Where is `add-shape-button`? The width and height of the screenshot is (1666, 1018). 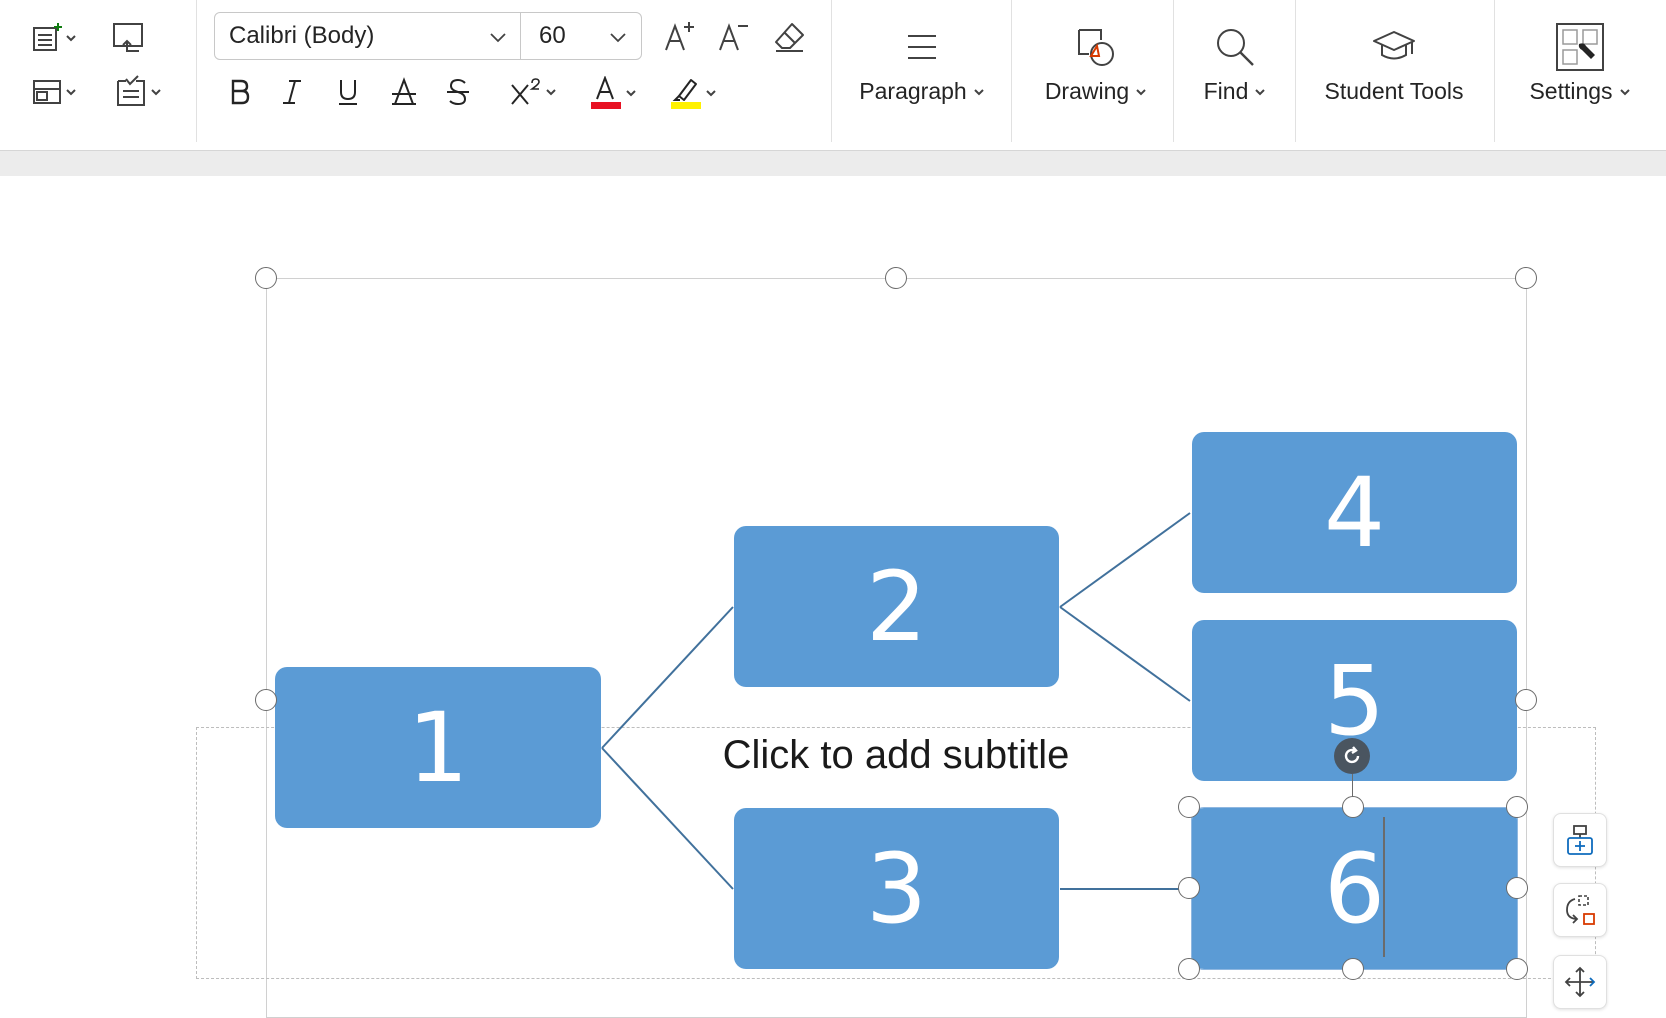
add-shape-button is located at coordinates (1580, 840).